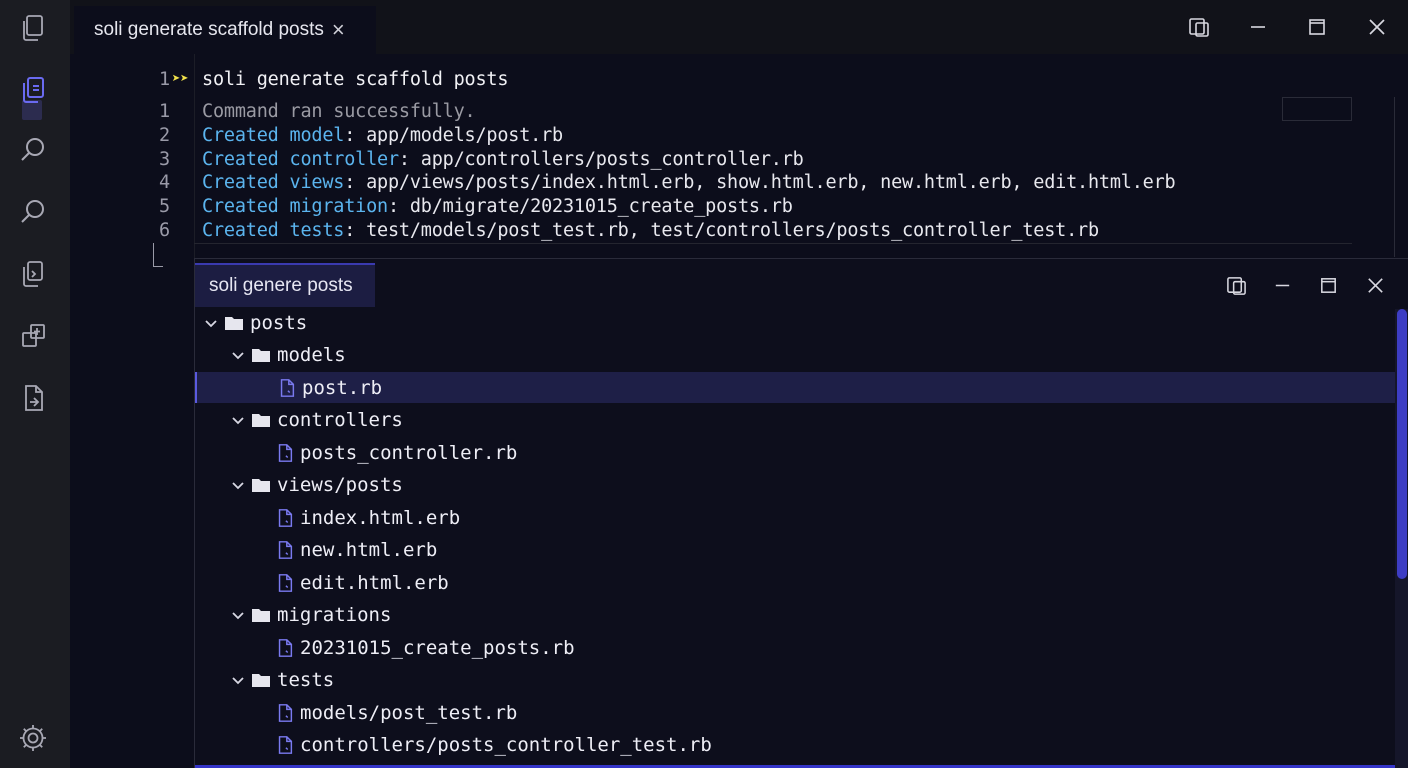  What do you see at coordinates (273, 230) in the screenshot?
I see `output-keyword: Created tests` at bounding box center [273, 230].